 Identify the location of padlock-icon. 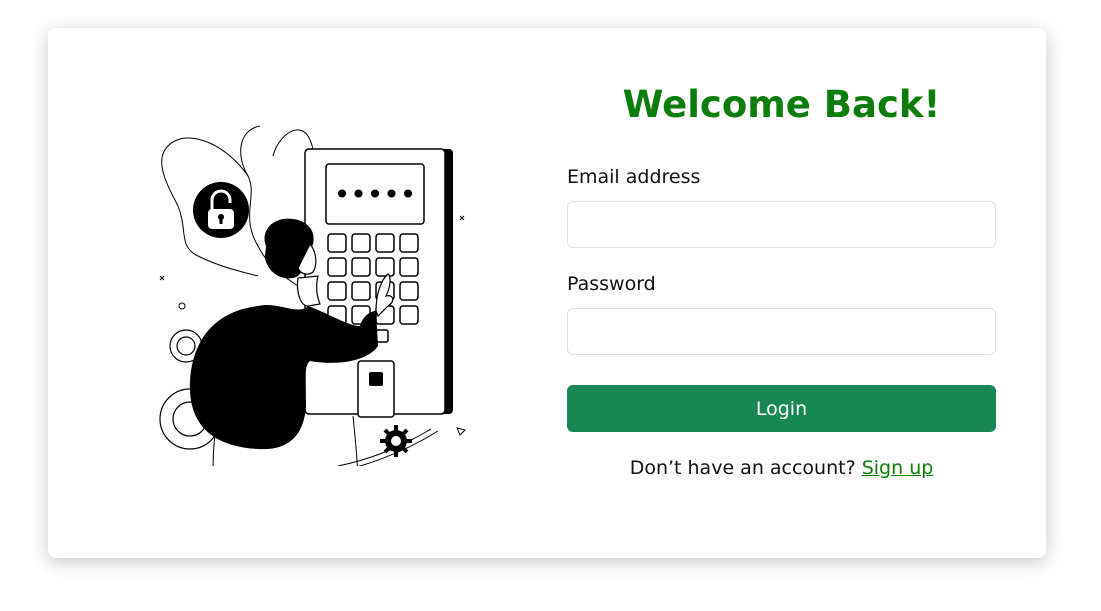
(221, 210).